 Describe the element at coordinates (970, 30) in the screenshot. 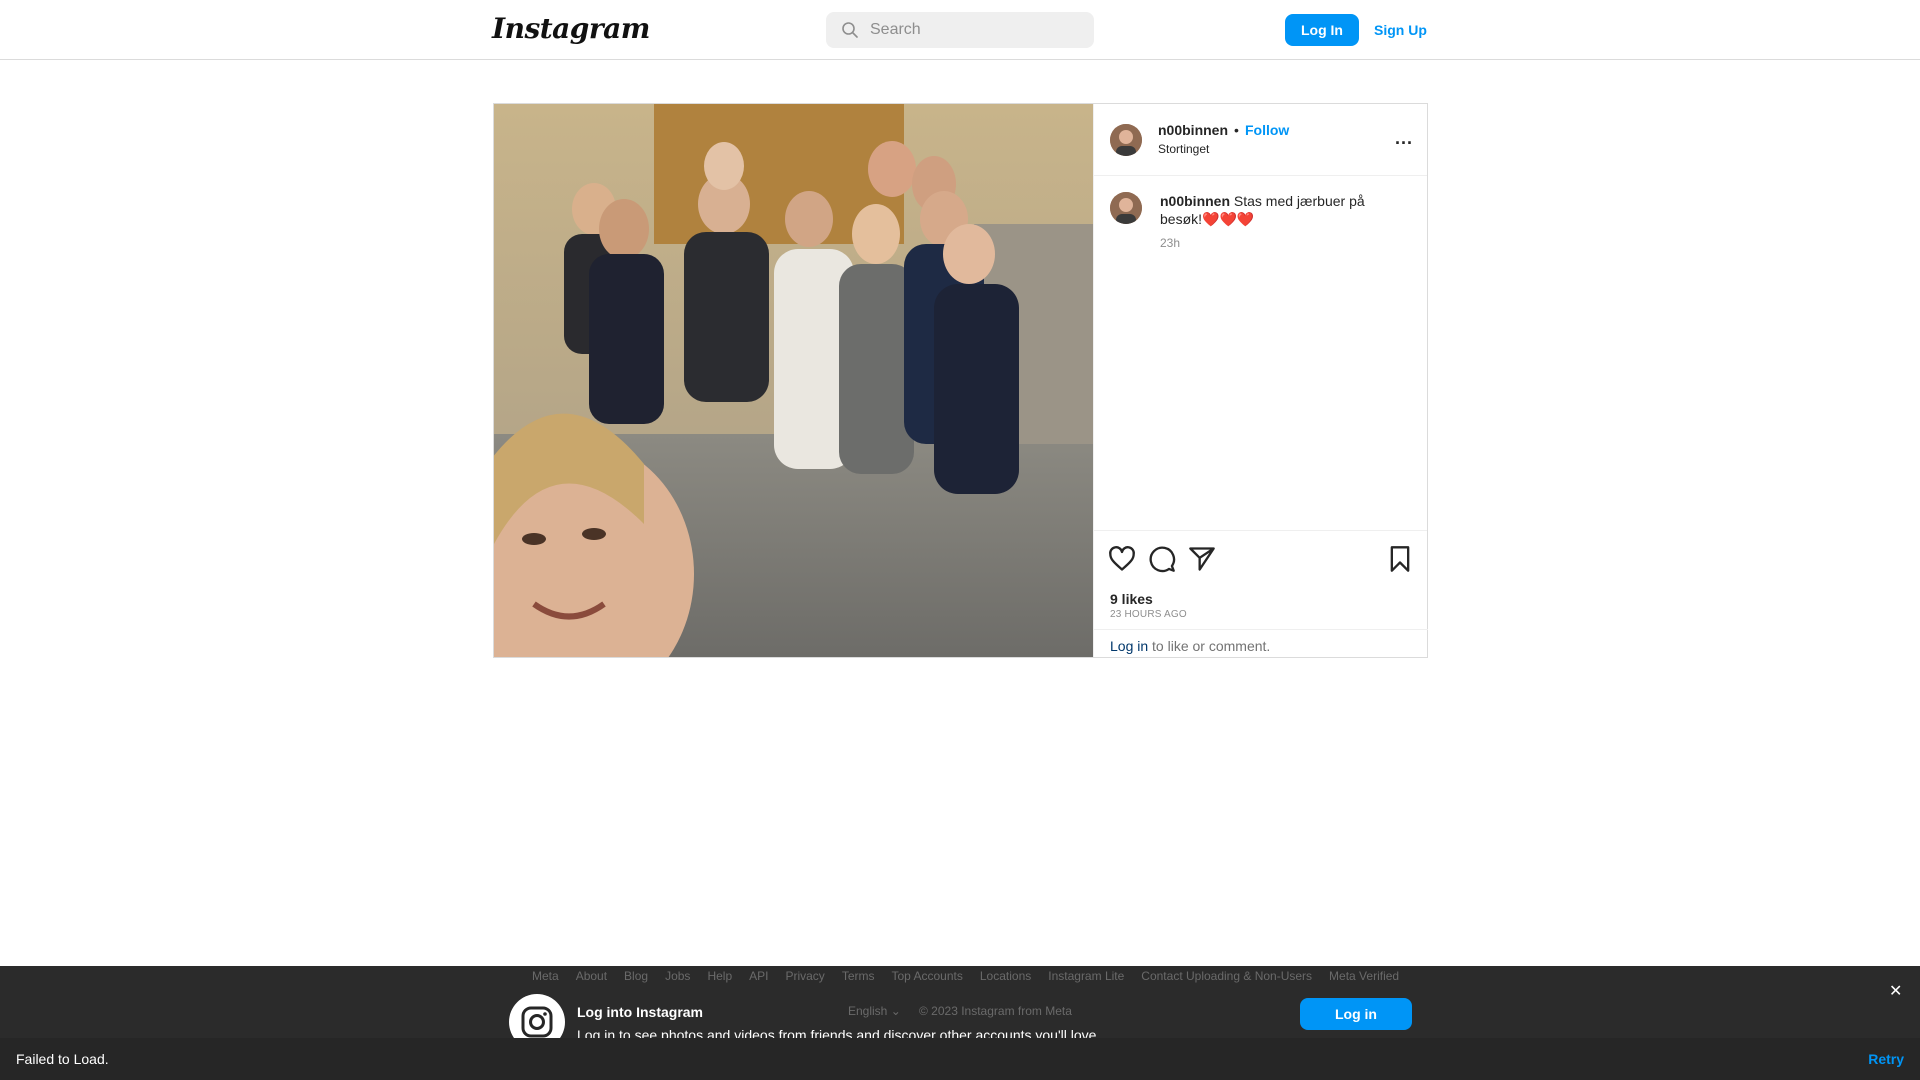

I see `search-input` at that location.